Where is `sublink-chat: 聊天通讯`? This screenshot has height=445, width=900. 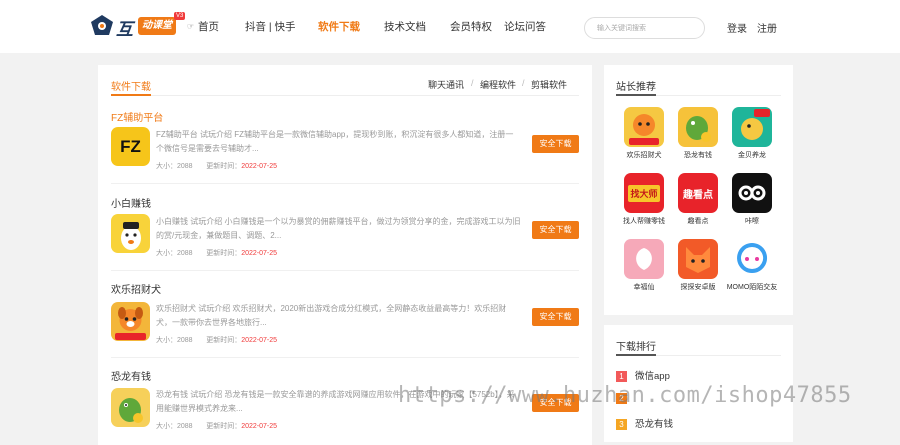
sublink-chat: 聊天通讯 is located at coordinates (446, 84).